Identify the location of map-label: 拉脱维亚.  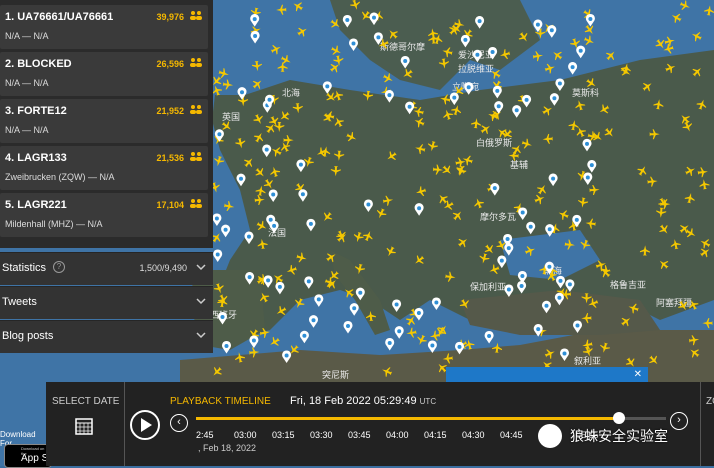
(476, 68).